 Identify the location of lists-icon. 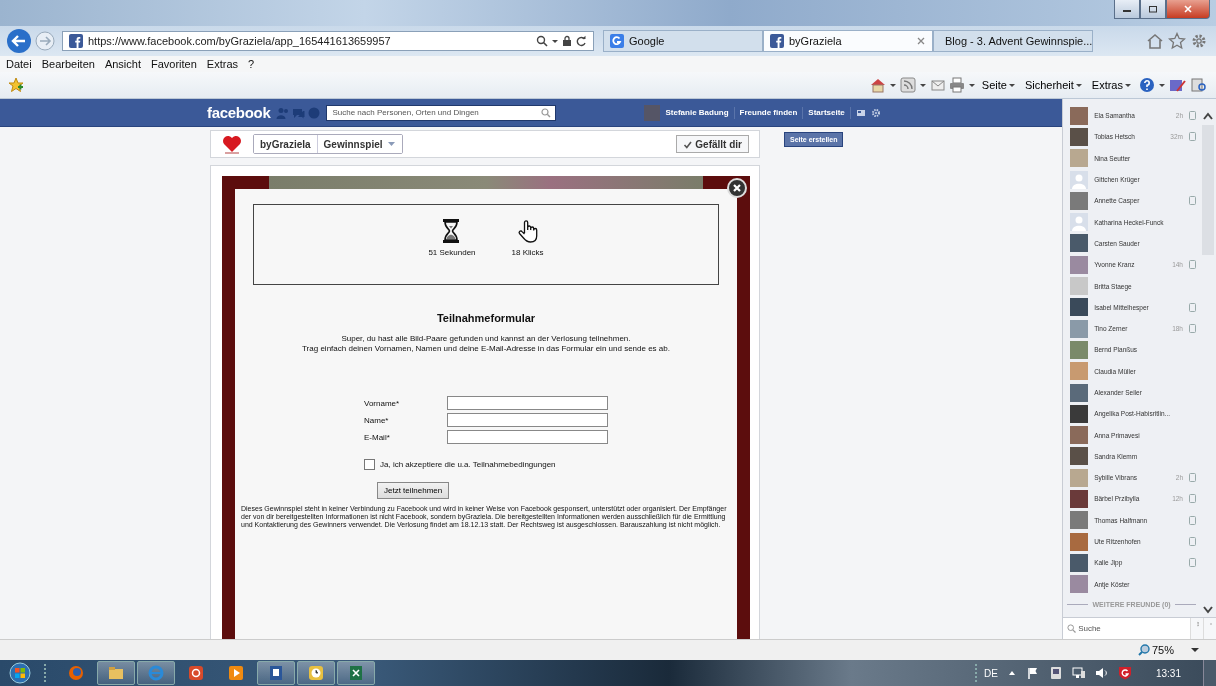
(860, 112).